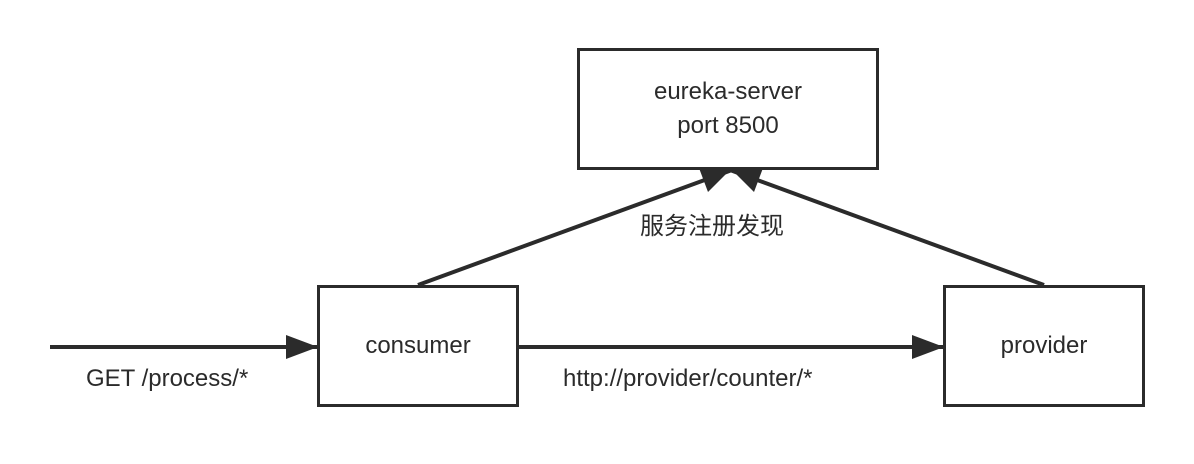 The width and height of the screenshot is (1194, 464). What do you see at coordinates (728, 125) in the screenshot?
I see `eureka-server-port: port 8500` at bounding box center [728, 125].